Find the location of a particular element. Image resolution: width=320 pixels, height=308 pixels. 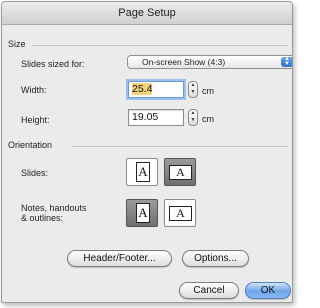

ok-button: OK is located at coordinates (268, 290).